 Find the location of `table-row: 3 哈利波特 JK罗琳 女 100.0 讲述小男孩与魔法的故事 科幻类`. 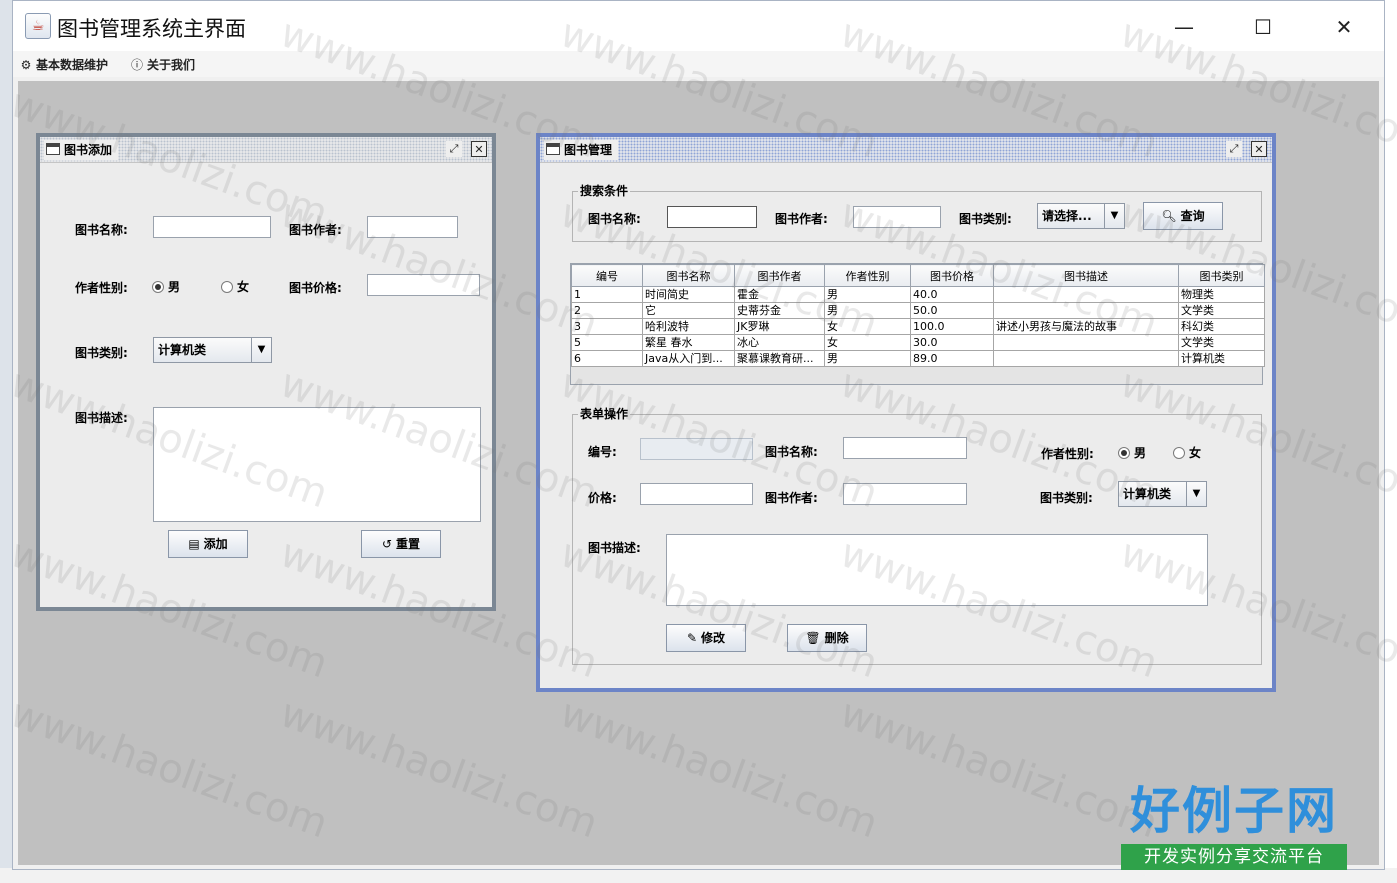

table-row: 3 哈利波特 JK罗琳 女 100.0 讲述小男孩与魔法的故事 科幻类 is located at coordinates (918, 326).